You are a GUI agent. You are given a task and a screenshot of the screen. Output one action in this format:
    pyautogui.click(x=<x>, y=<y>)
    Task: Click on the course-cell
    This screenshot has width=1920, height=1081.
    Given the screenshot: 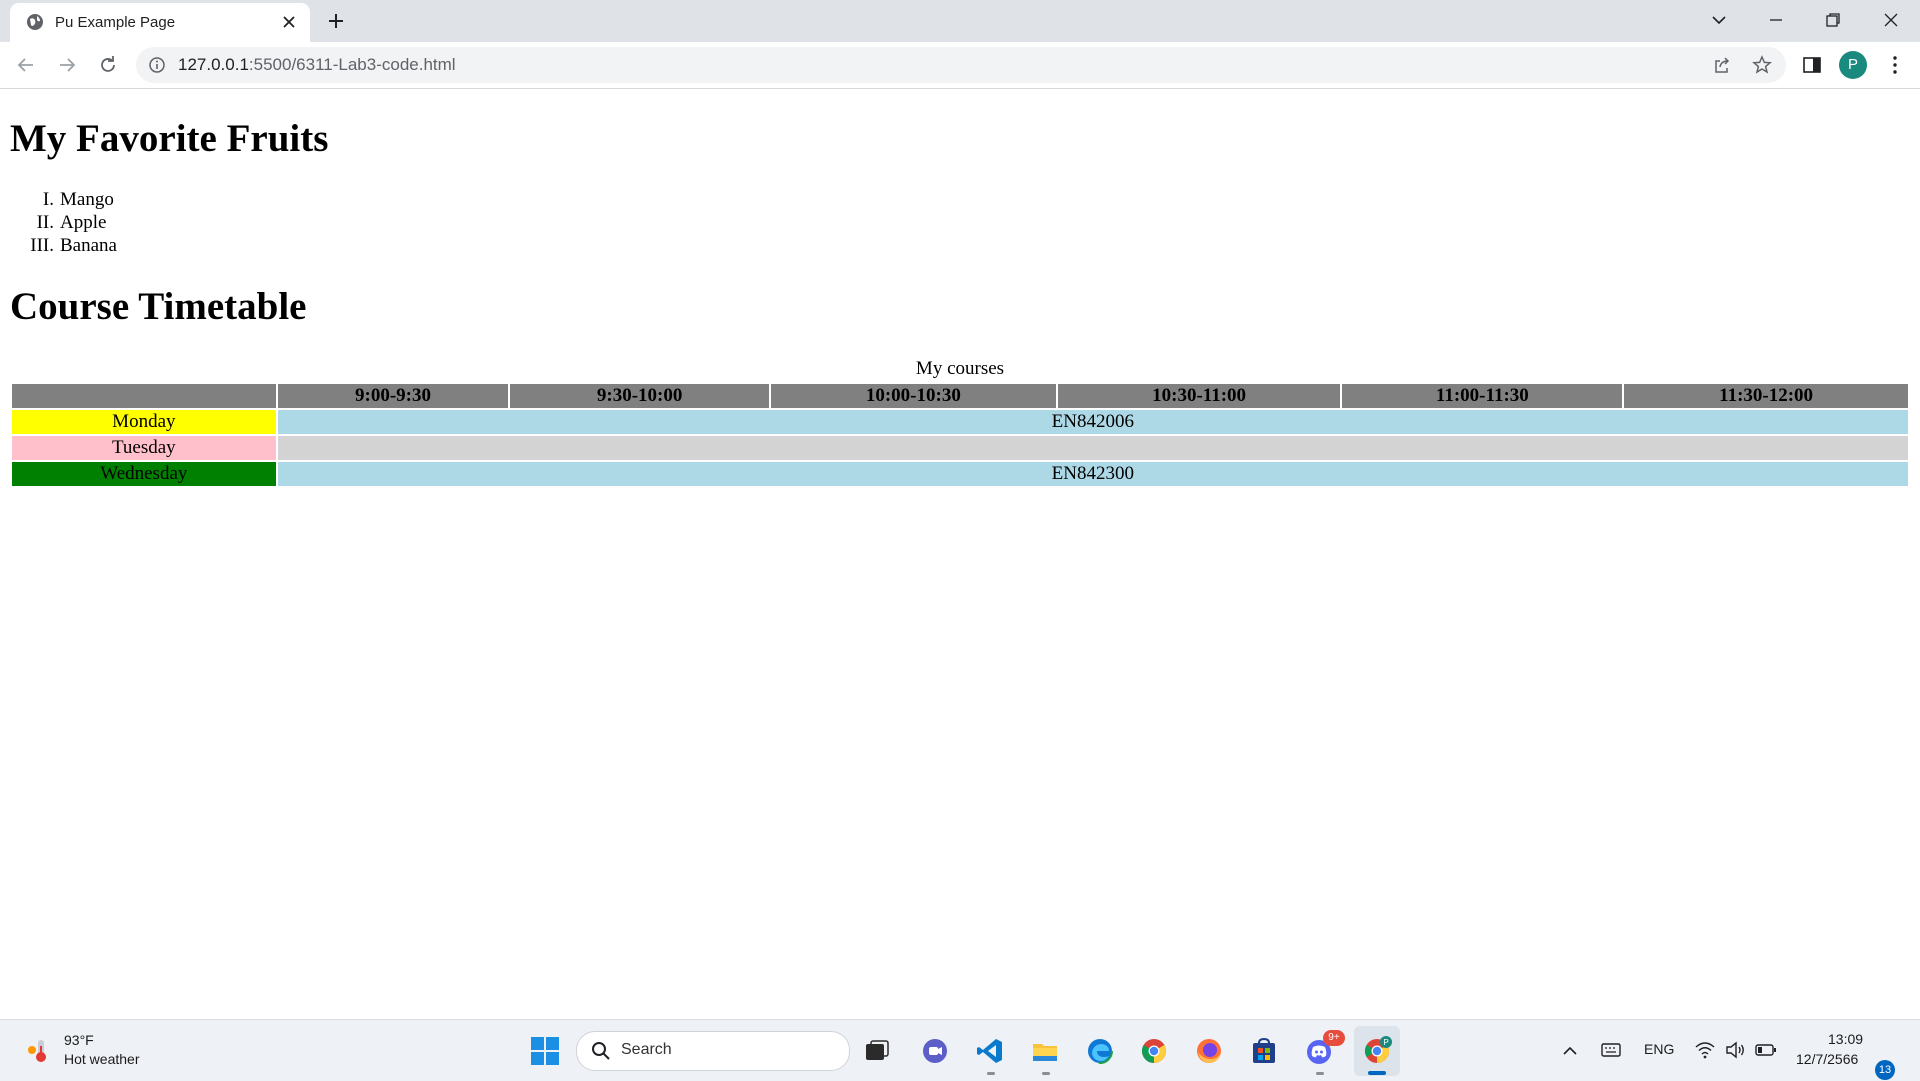 What is the action you would take?
    pyautogui.click(x=1092, y=448)
    